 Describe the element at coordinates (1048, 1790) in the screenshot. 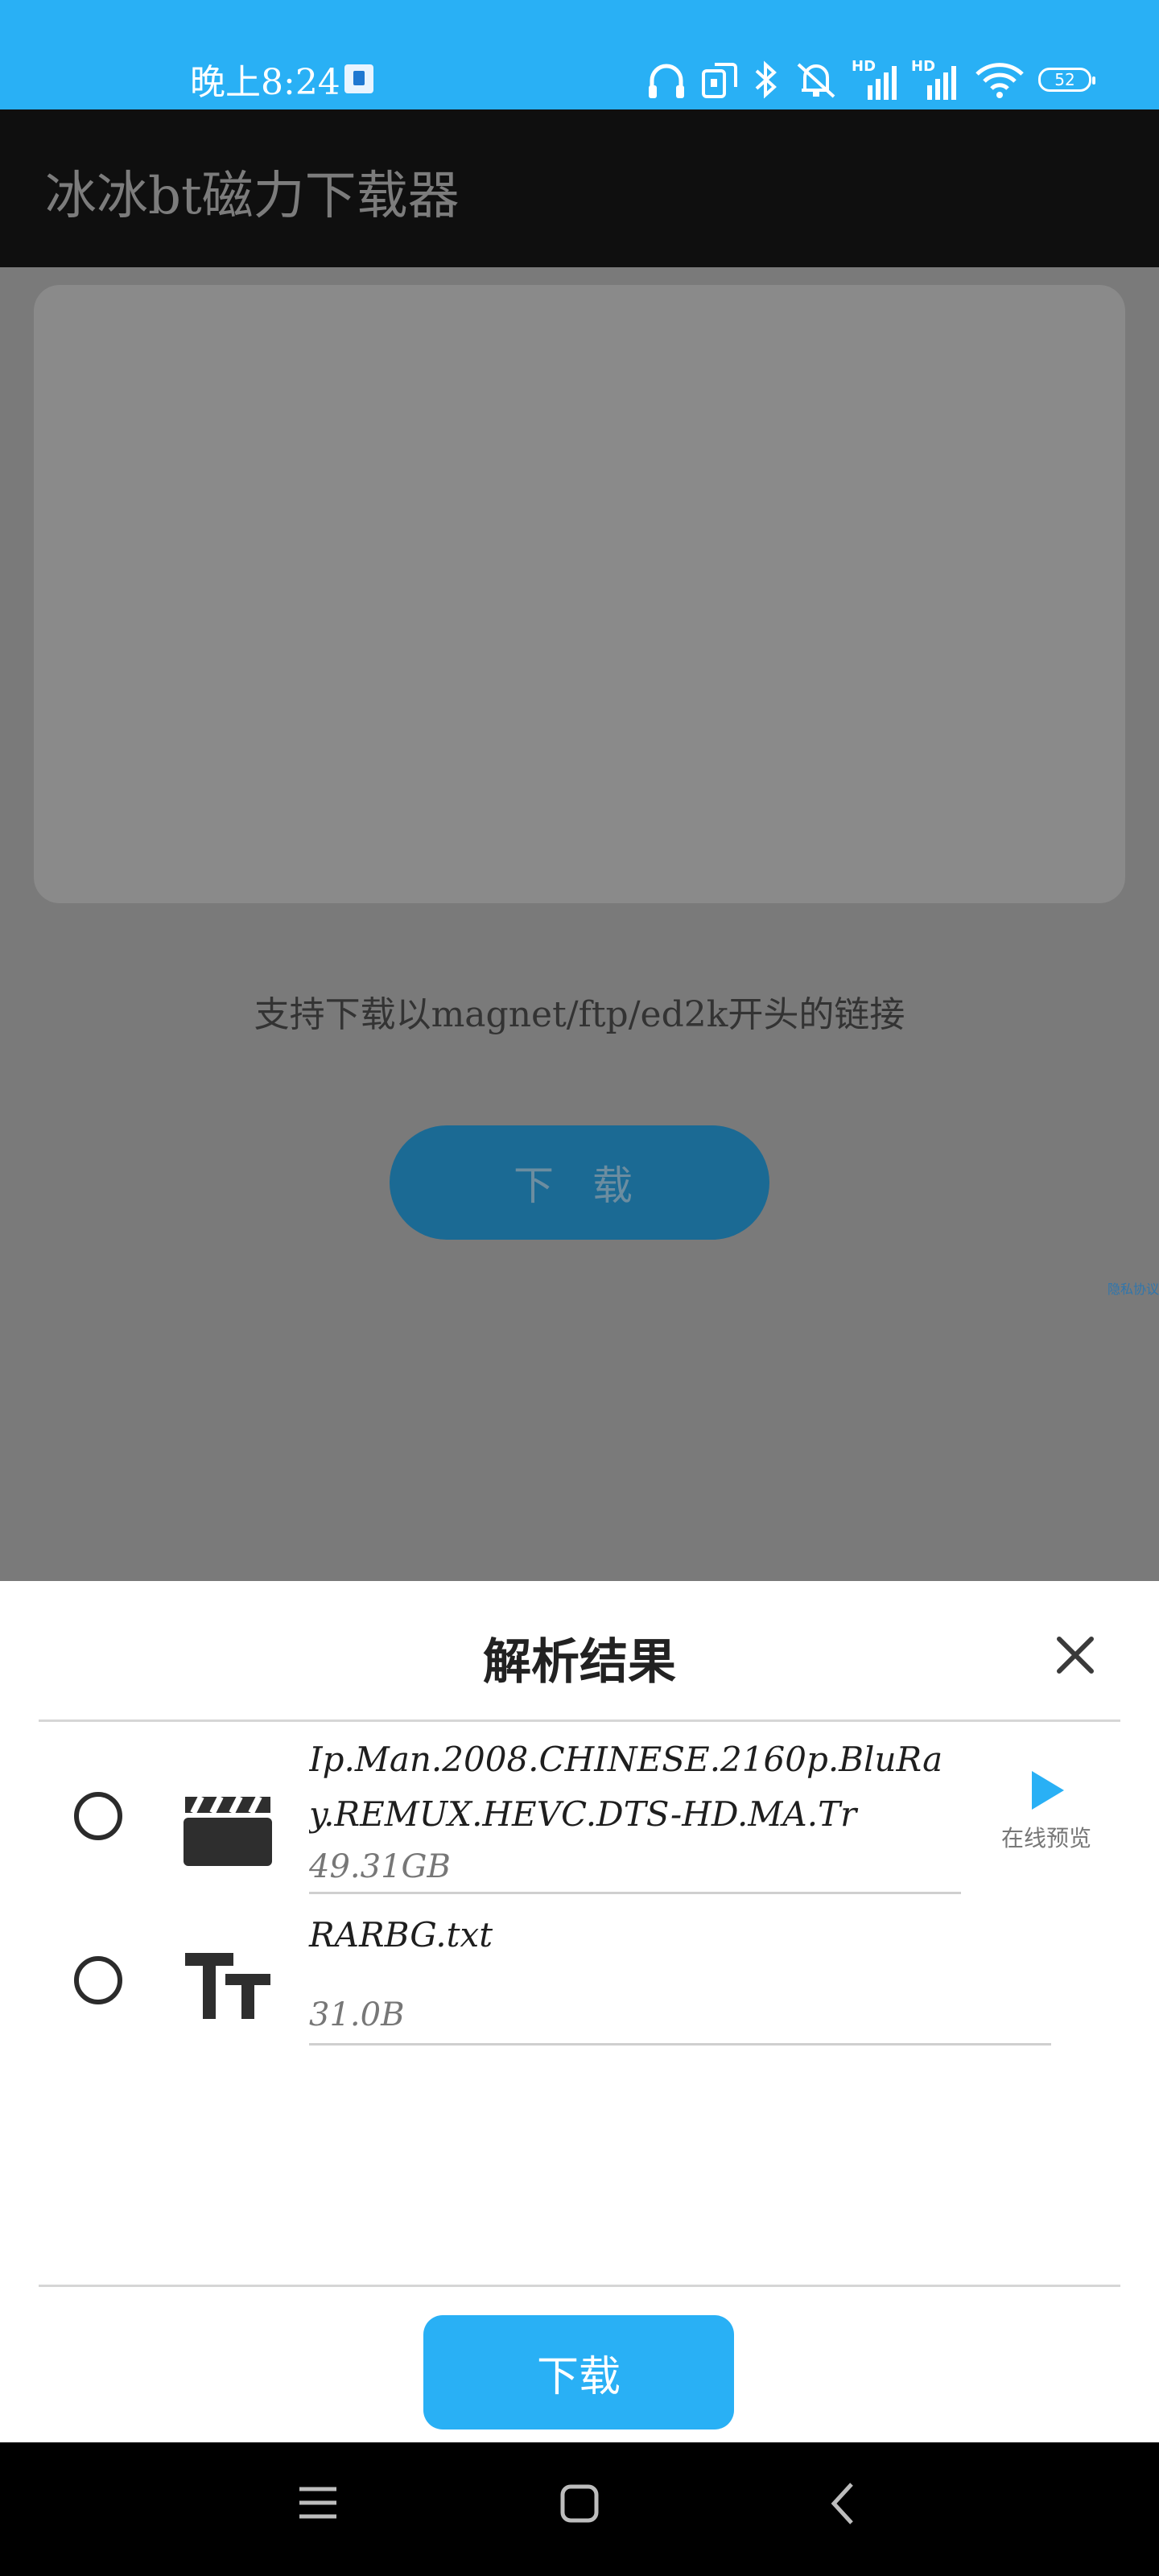

I see `play-icon` at that location.